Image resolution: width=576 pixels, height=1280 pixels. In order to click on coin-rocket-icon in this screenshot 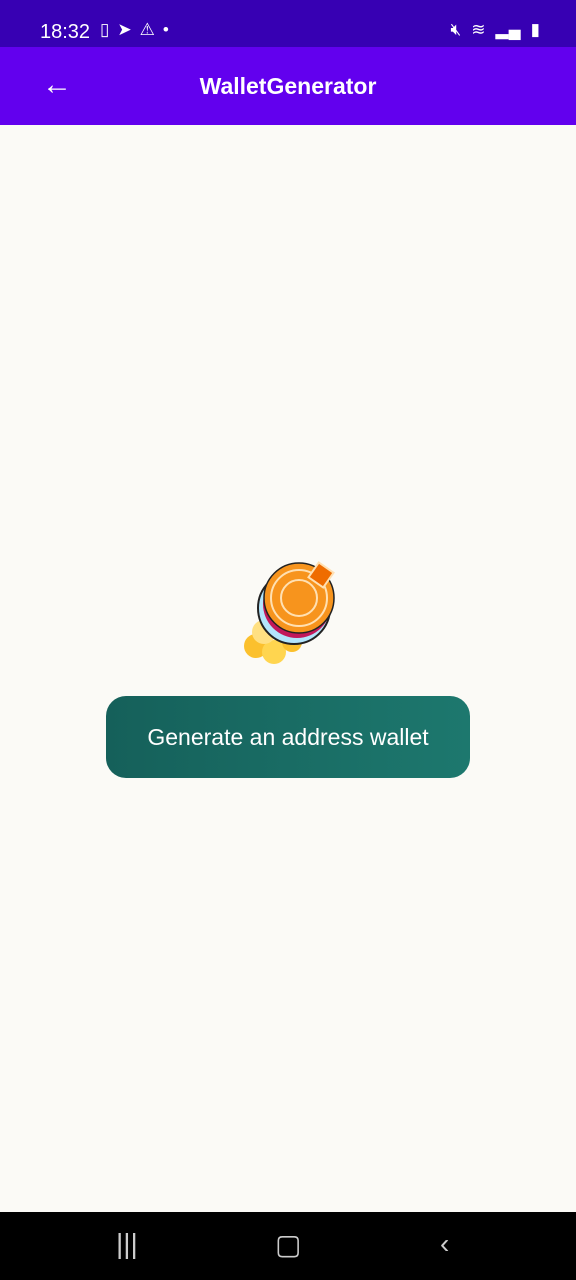, I will do `click(289, 612)`.